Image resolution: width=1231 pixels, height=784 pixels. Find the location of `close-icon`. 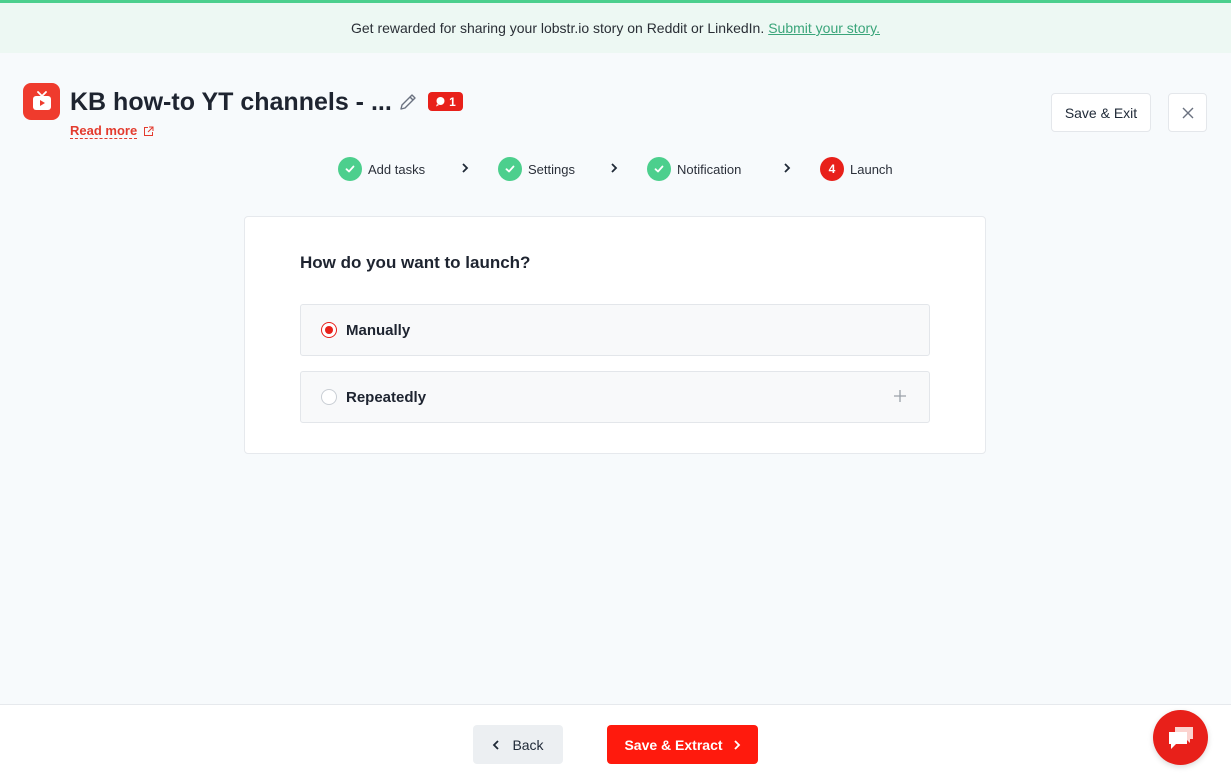

close-icon is located at coordinates (1187, 112).